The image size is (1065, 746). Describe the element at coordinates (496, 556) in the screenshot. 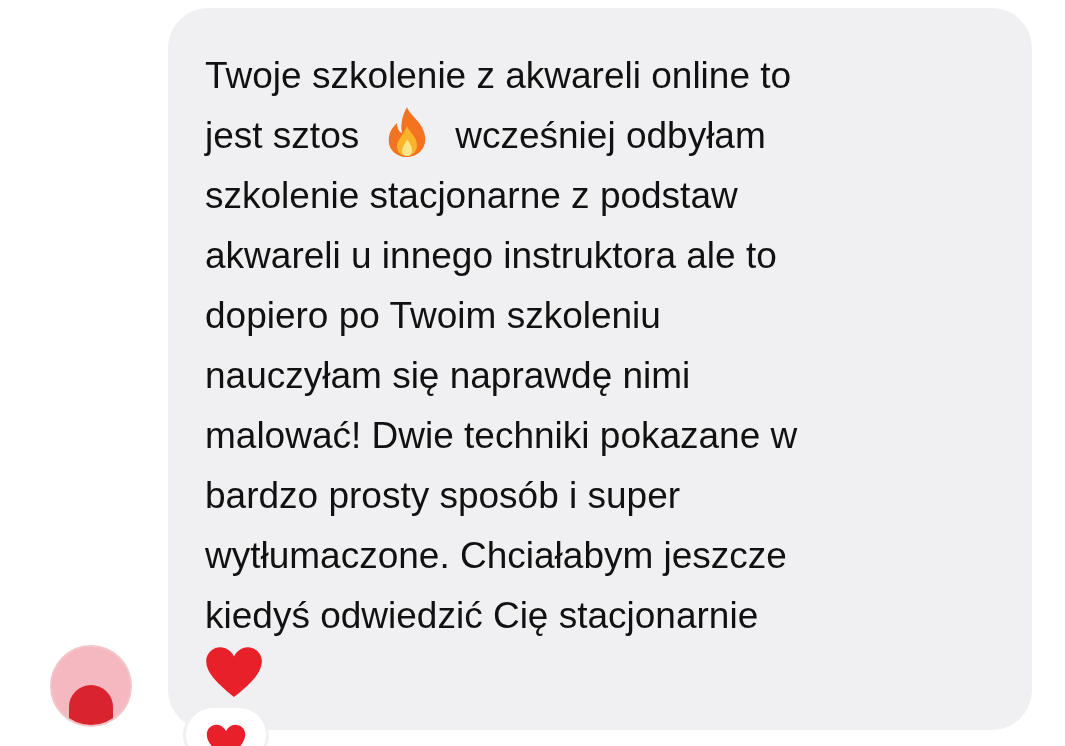

I see `message-text: wytłumaczone. Chciałabym jeszcze` at that location.